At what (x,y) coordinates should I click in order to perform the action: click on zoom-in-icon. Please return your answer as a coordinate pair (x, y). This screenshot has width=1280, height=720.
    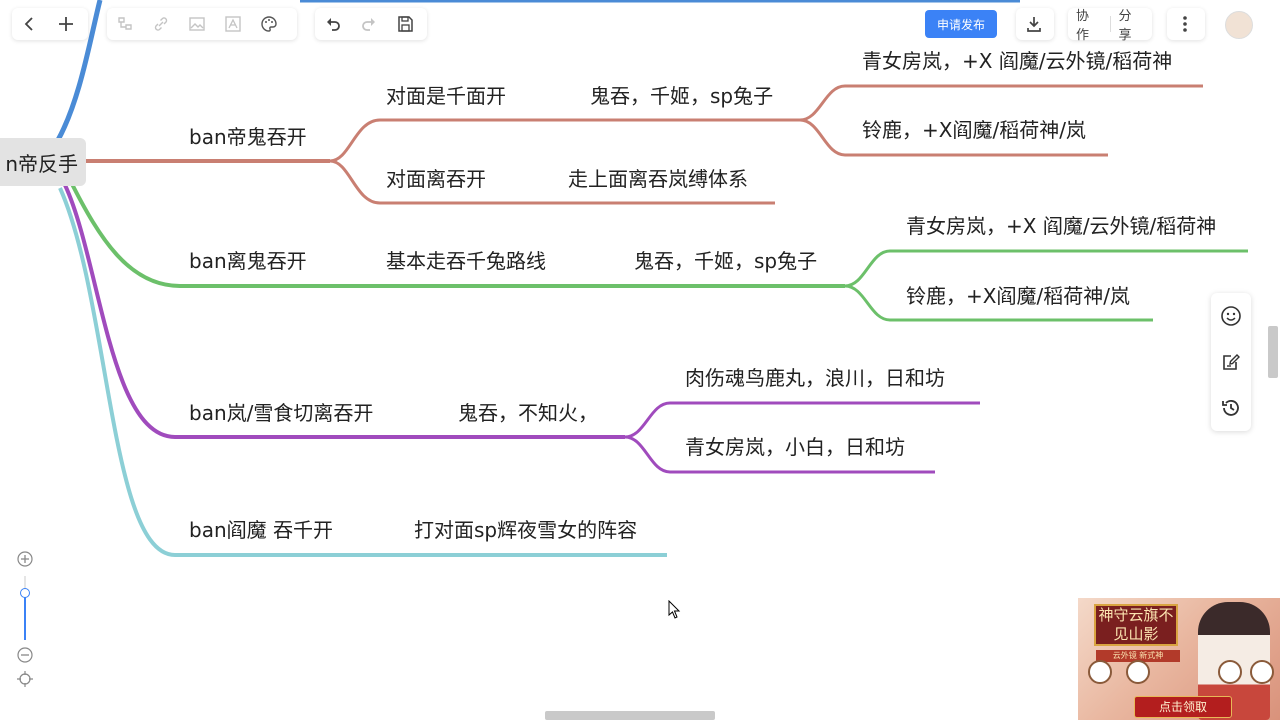
    Looking at the image, I should click on (25, 559).